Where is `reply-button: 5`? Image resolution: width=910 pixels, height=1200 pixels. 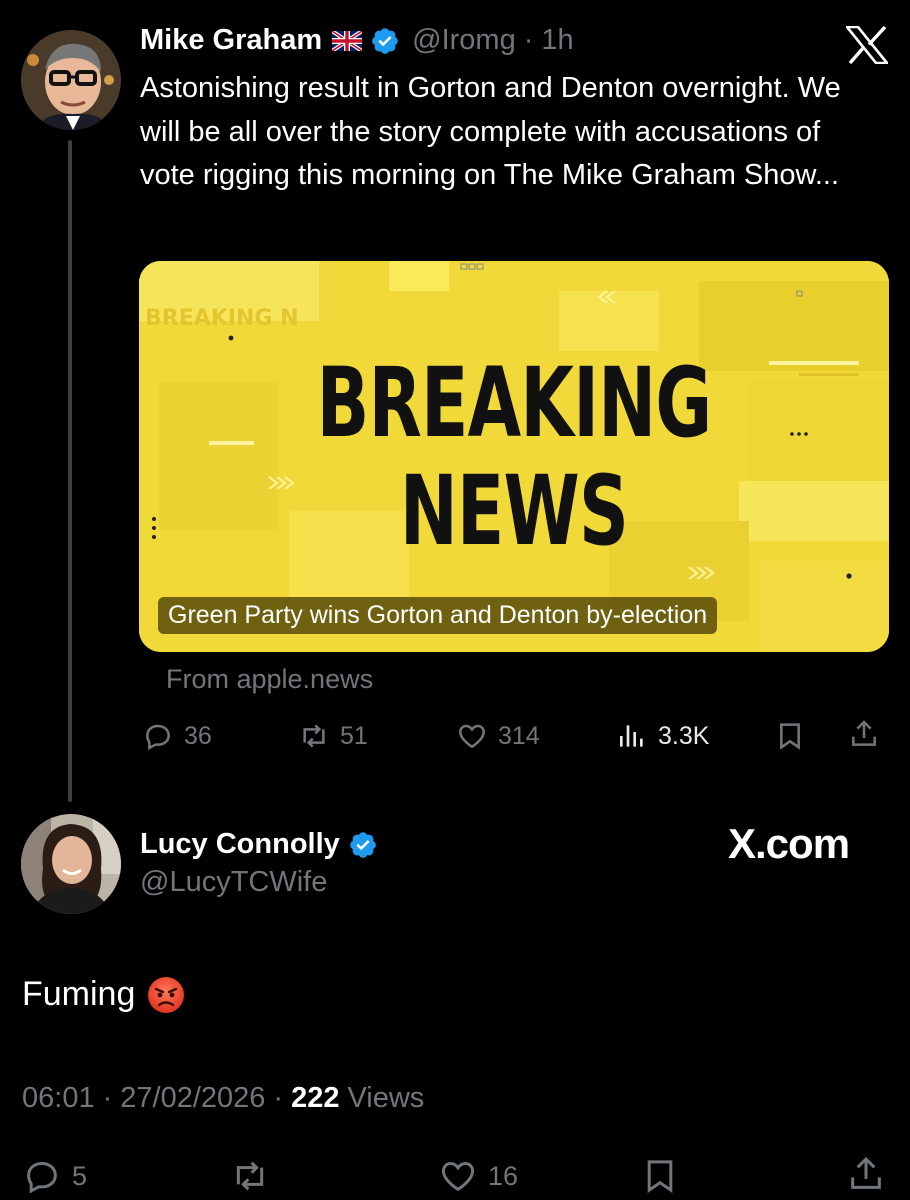
reply-button: 5 is located at coordinates (54, 1176).